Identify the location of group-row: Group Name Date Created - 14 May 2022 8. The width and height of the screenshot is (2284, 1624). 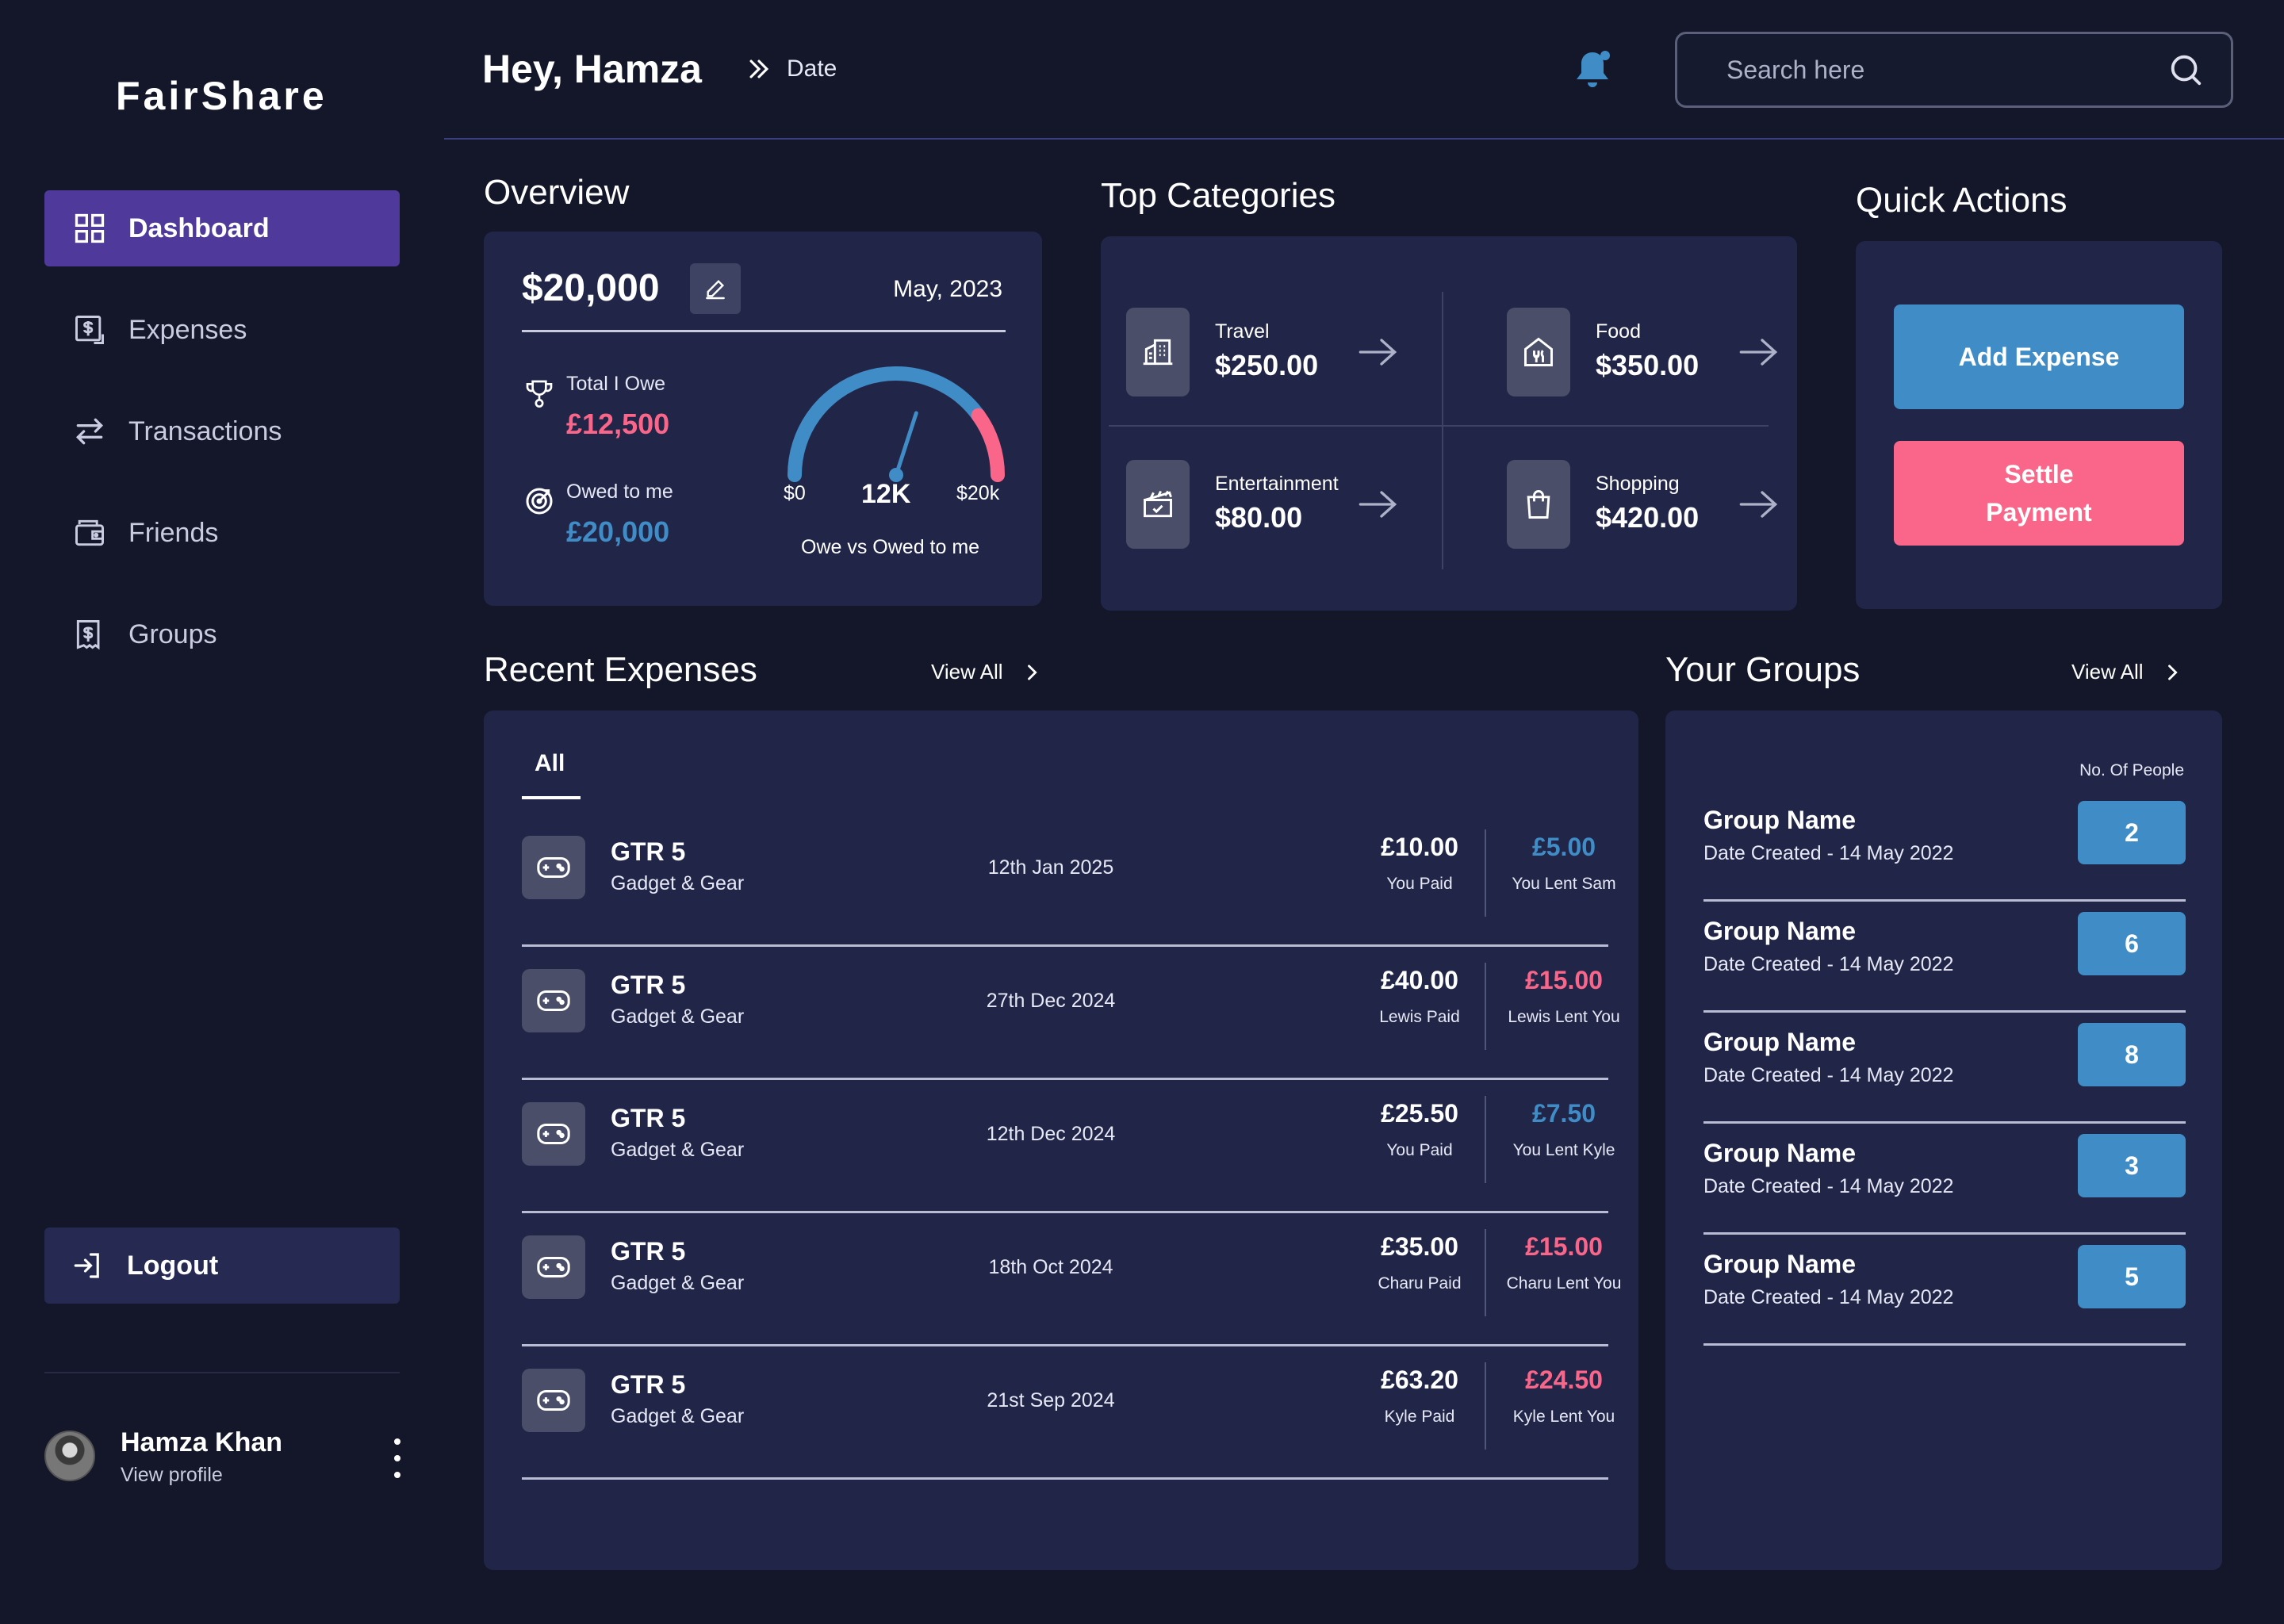
(1944, 1078).